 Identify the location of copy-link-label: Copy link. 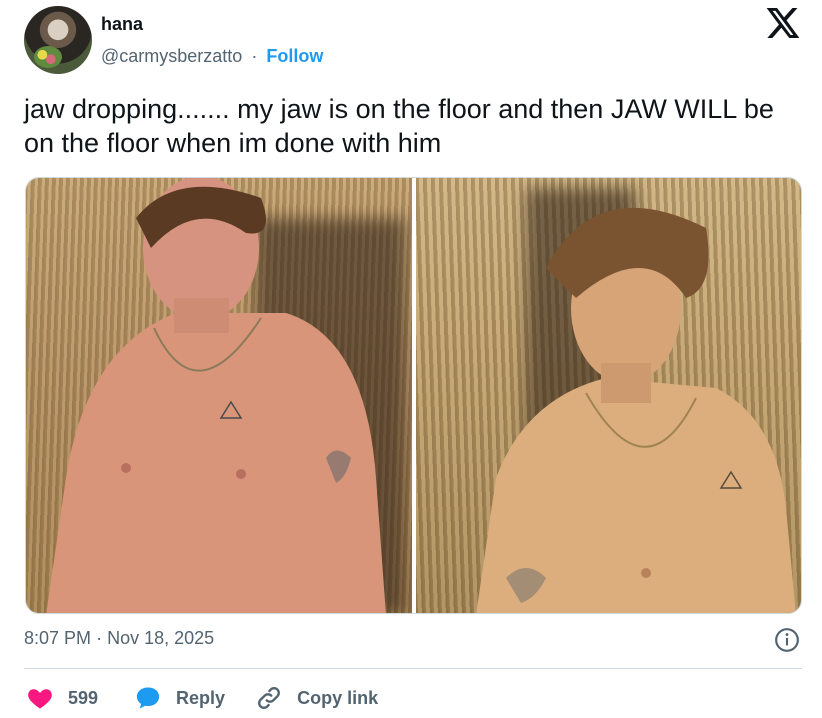
(338, 697).